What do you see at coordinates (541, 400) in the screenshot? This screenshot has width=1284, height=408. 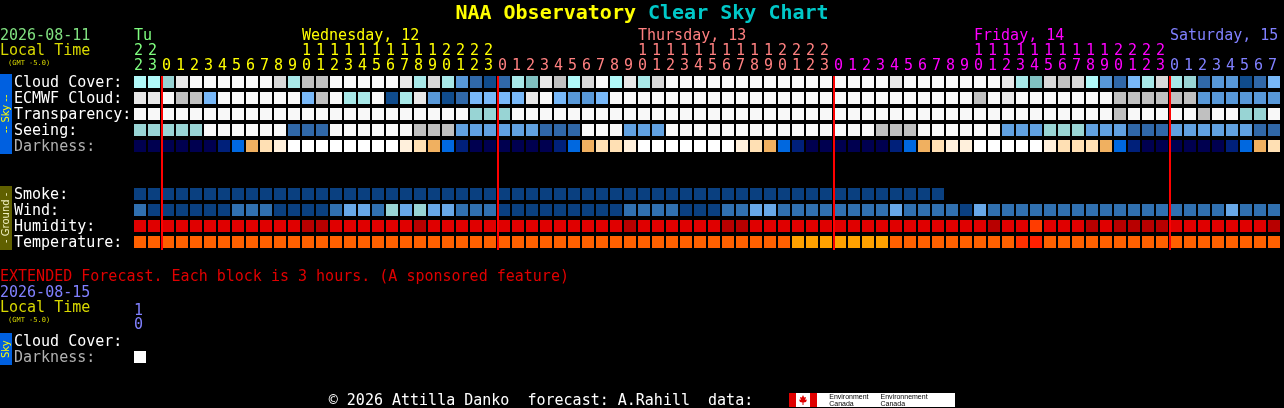 I see `credits-text: © 2026 Attilla Danko forecast: A.Rahill data:` at bounding box center [541, 400].